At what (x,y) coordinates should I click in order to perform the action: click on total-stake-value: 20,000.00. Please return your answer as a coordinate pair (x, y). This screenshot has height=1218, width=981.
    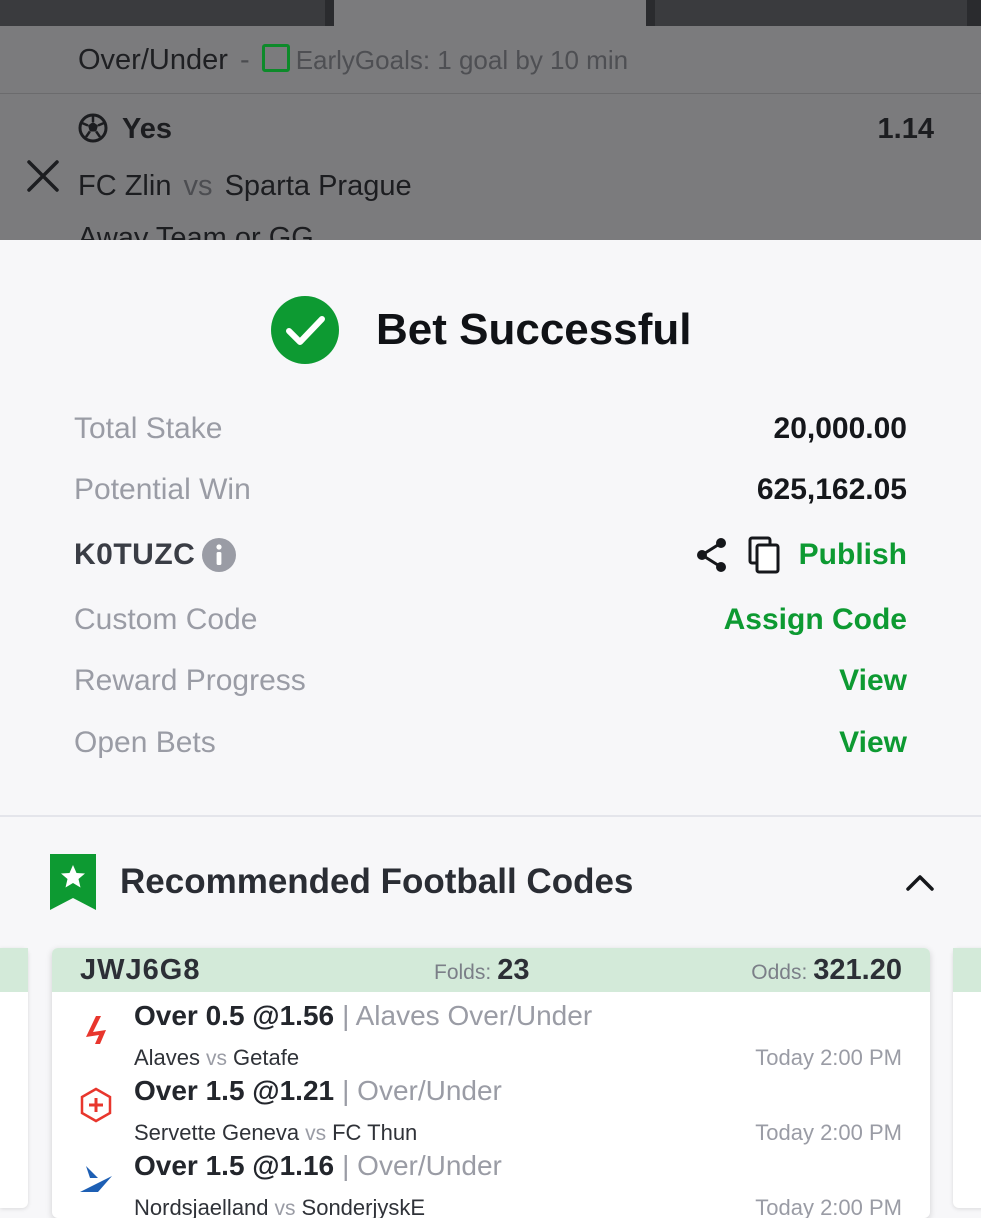
    Looking at the image, I should click on (840, 428).